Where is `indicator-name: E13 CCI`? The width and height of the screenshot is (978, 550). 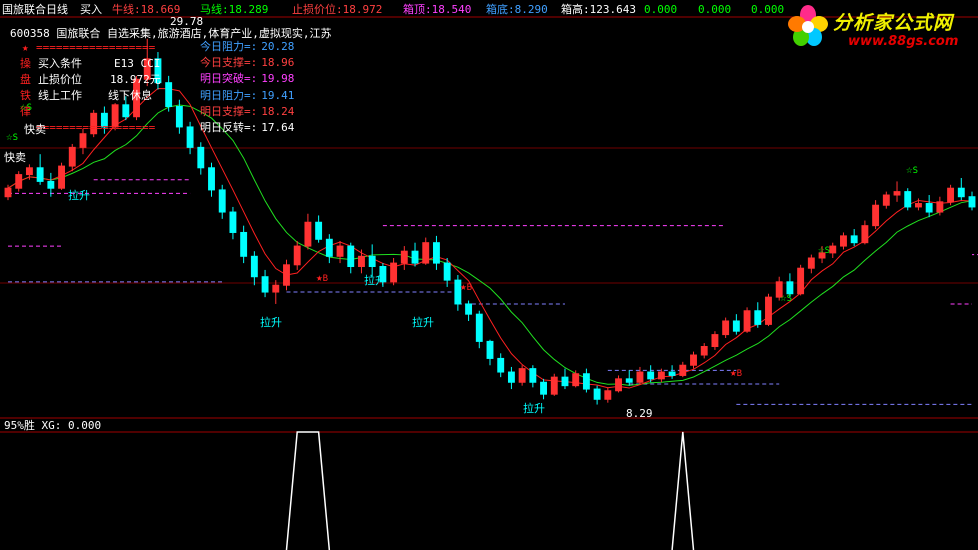 indicator-name: E13 CCI is located at coordinates (137, 63).